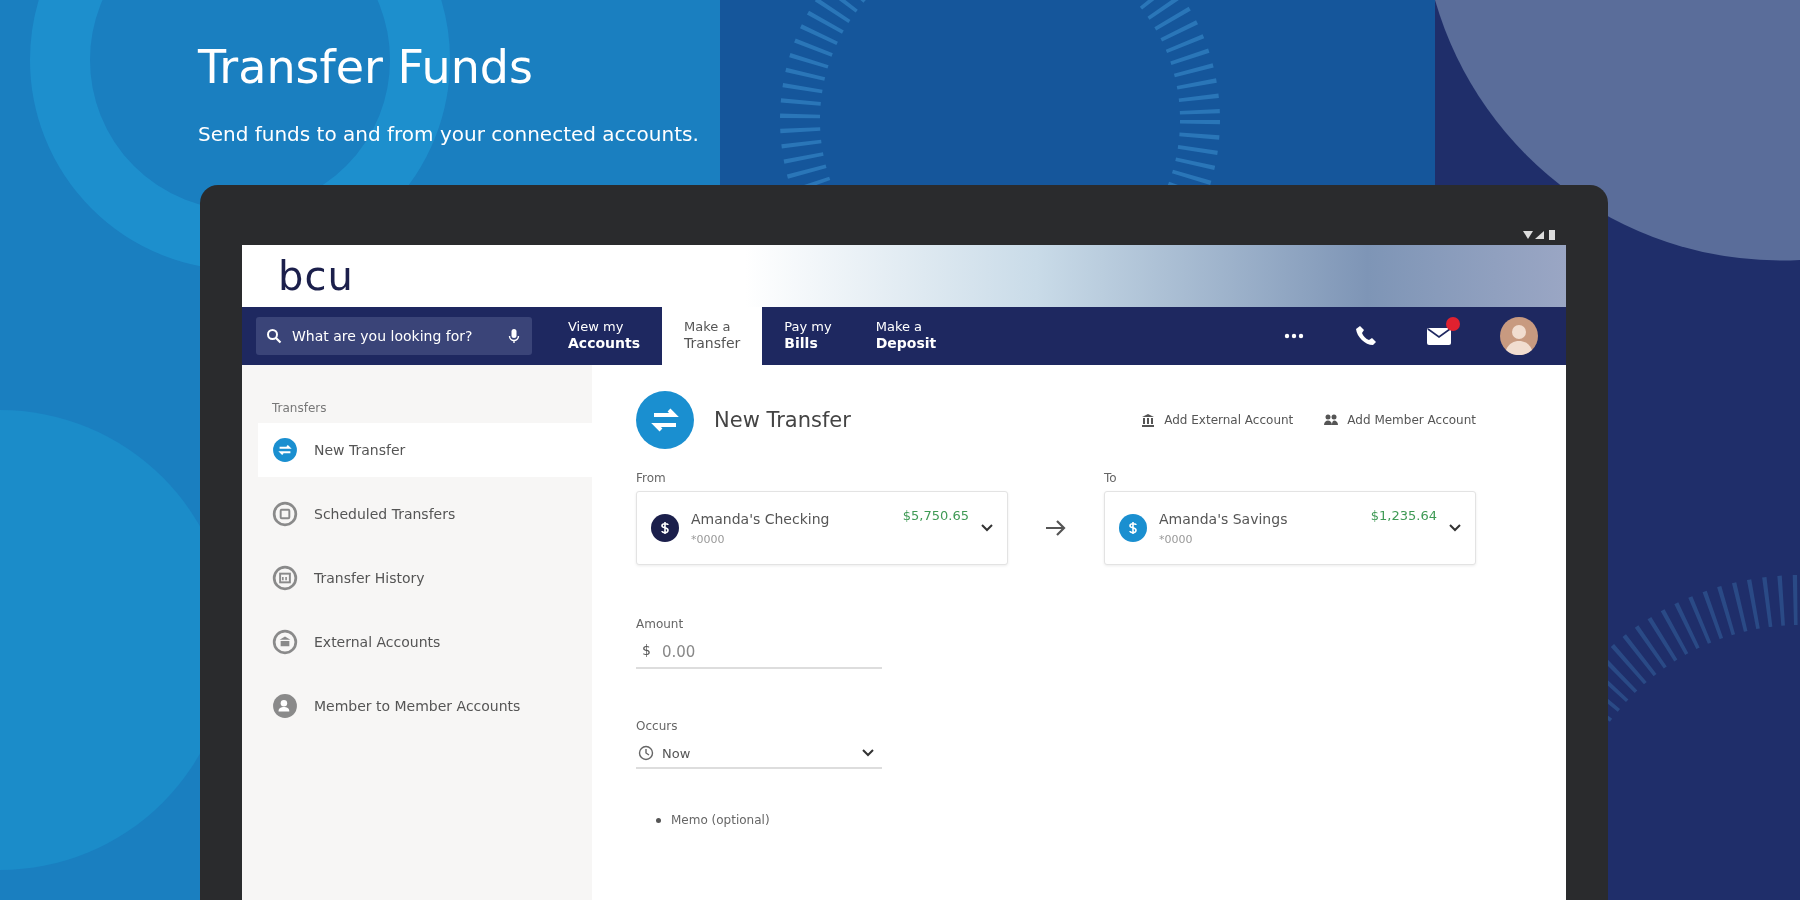 Image resolution: width=1800 pixels, height=900 pixels. I want to click on sidebar-item: Member to Member Accounts, so click(417, 706).